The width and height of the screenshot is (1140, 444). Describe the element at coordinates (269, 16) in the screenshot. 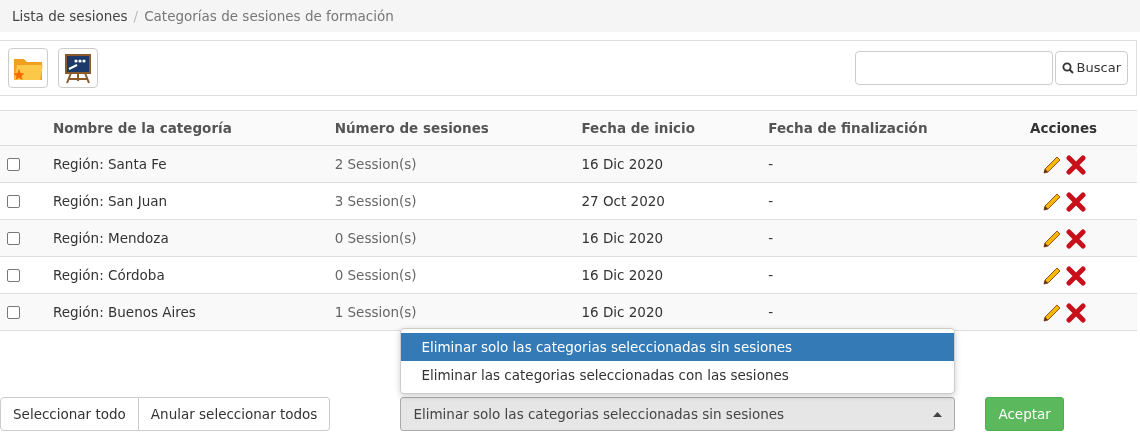

I see `breadcrumb-current: Categorías de sesiones de formación` at that location.